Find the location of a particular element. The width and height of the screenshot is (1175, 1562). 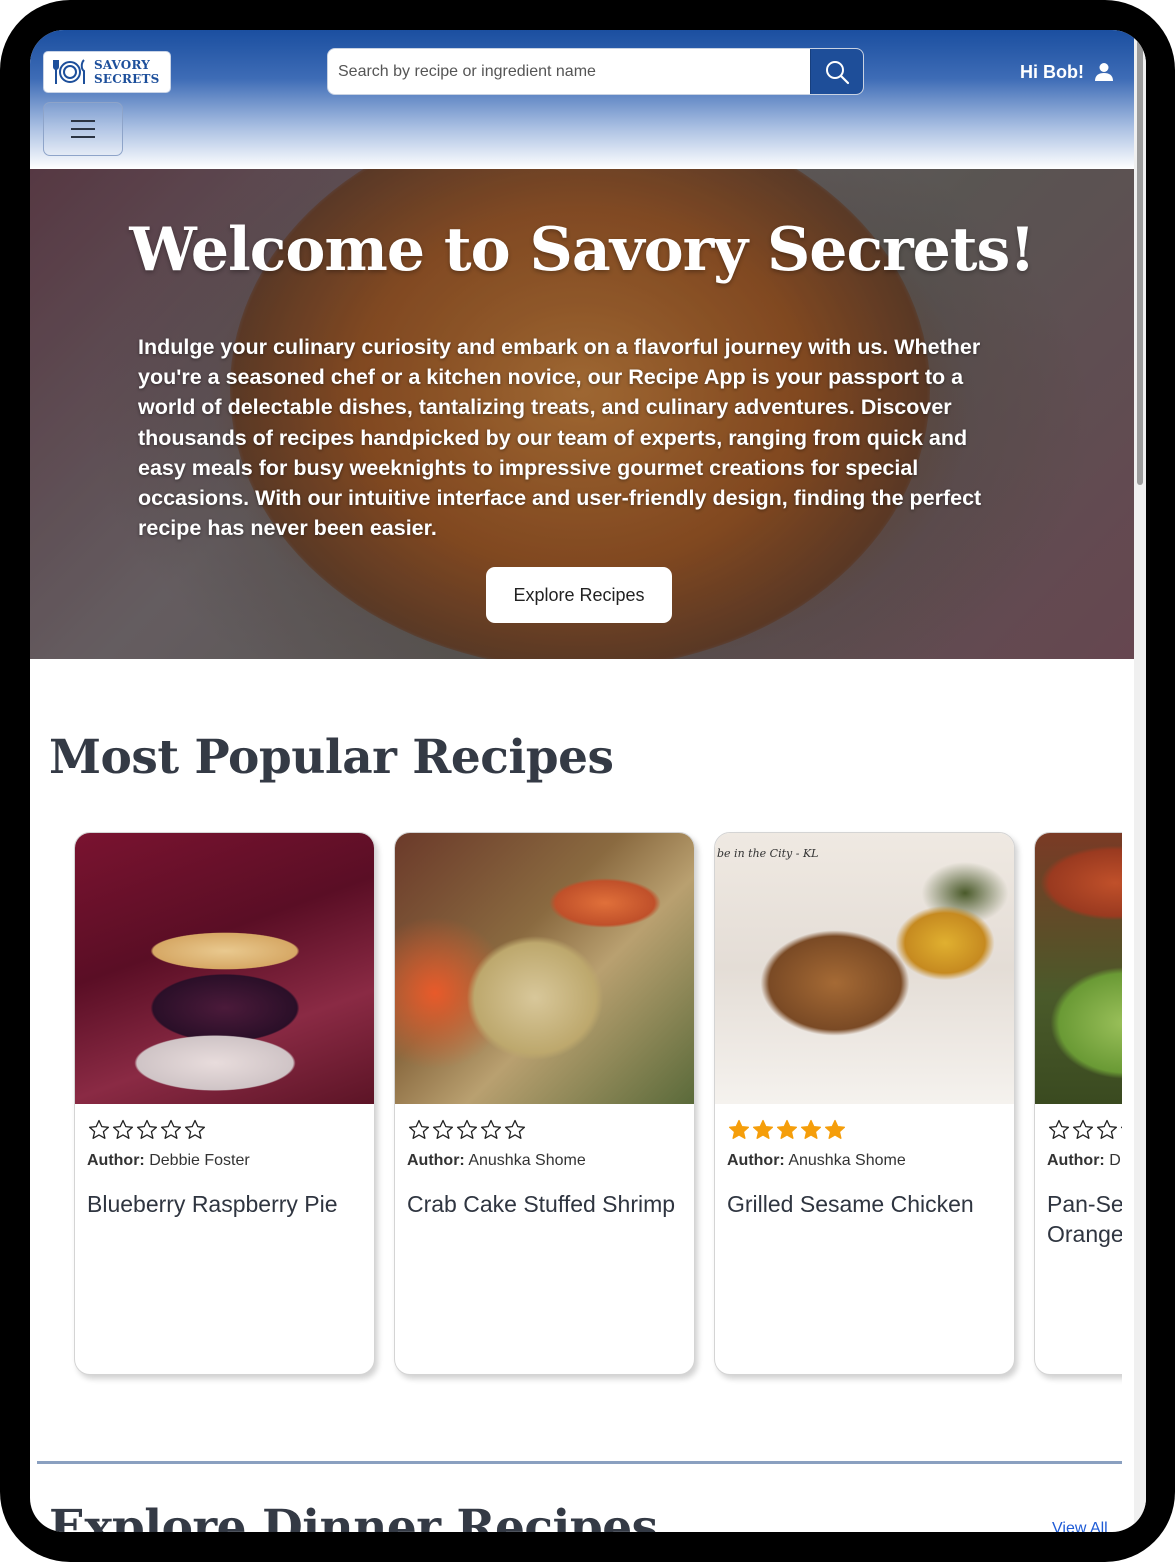

menu-toggle-button is located at coordinates (83, 129).